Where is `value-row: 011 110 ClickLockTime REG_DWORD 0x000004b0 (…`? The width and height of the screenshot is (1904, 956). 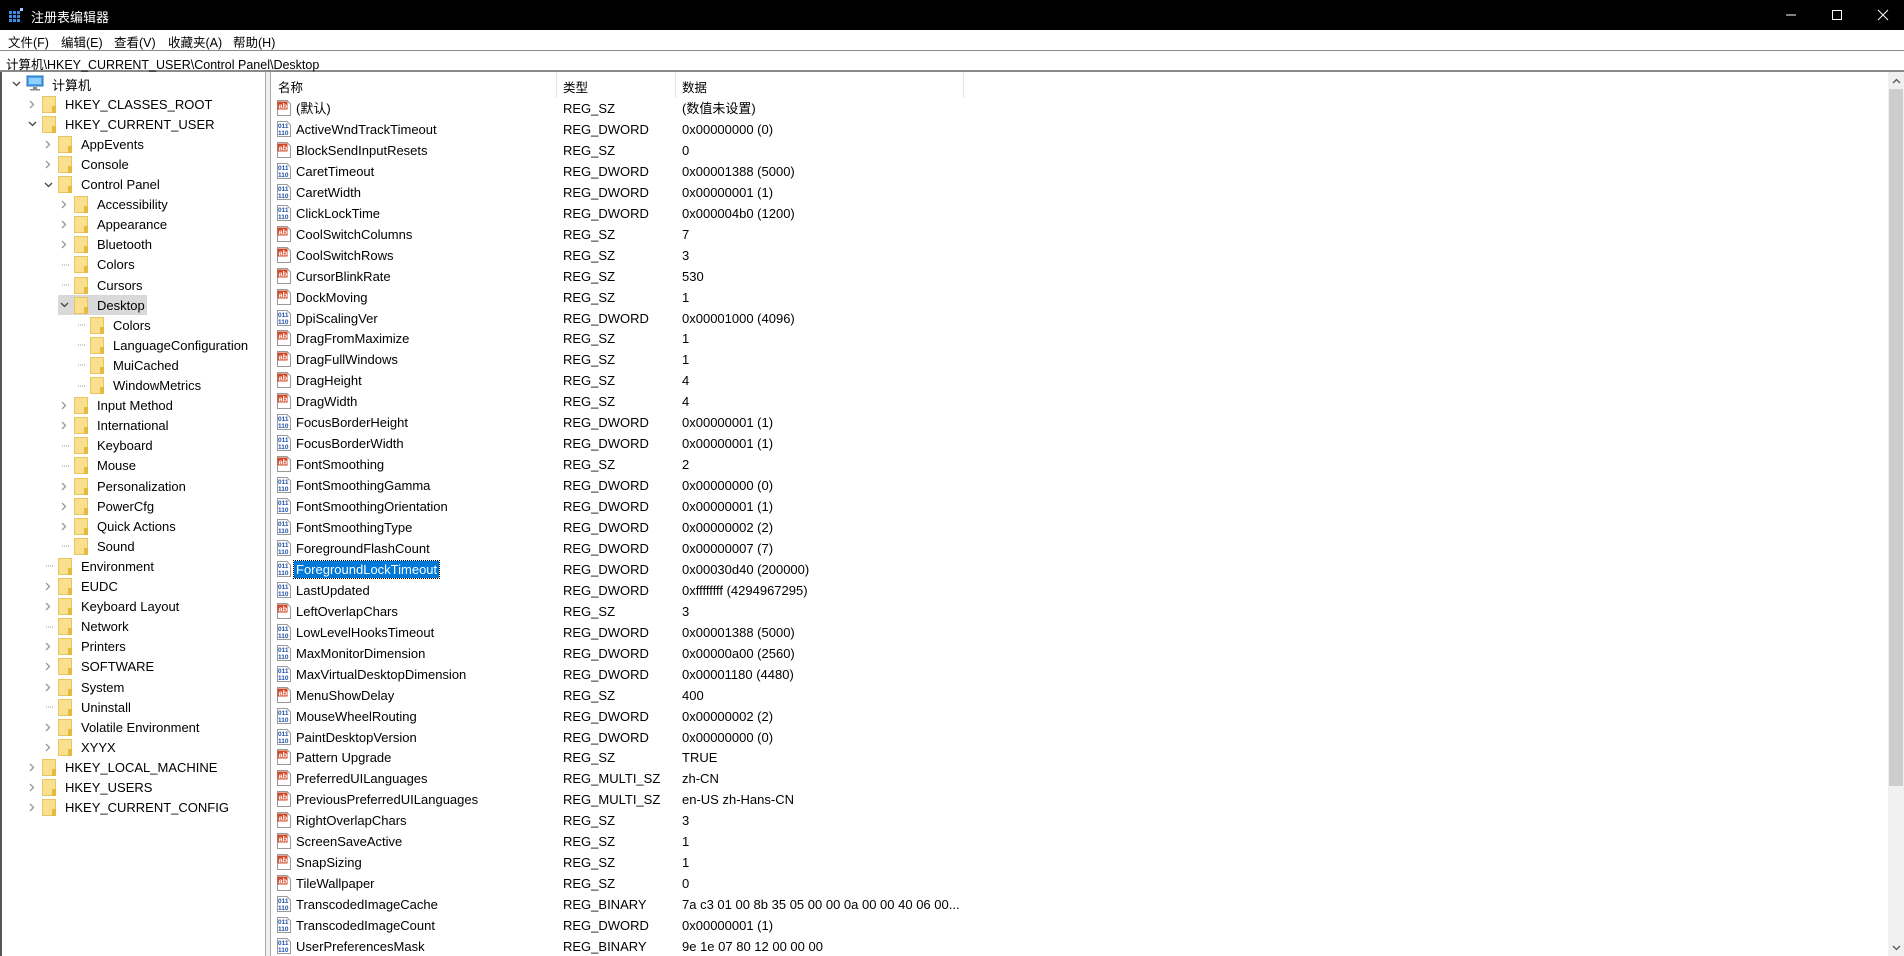
value-row: 011 110 ClickLockTime REG_DWORD 0x000004b0 (… is located at coordinates (1079, 213).